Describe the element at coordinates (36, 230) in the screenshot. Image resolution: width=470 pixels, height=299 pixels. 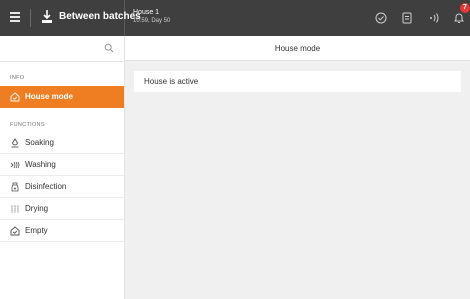
I see `sidebar-item-label: Empty` at that location.